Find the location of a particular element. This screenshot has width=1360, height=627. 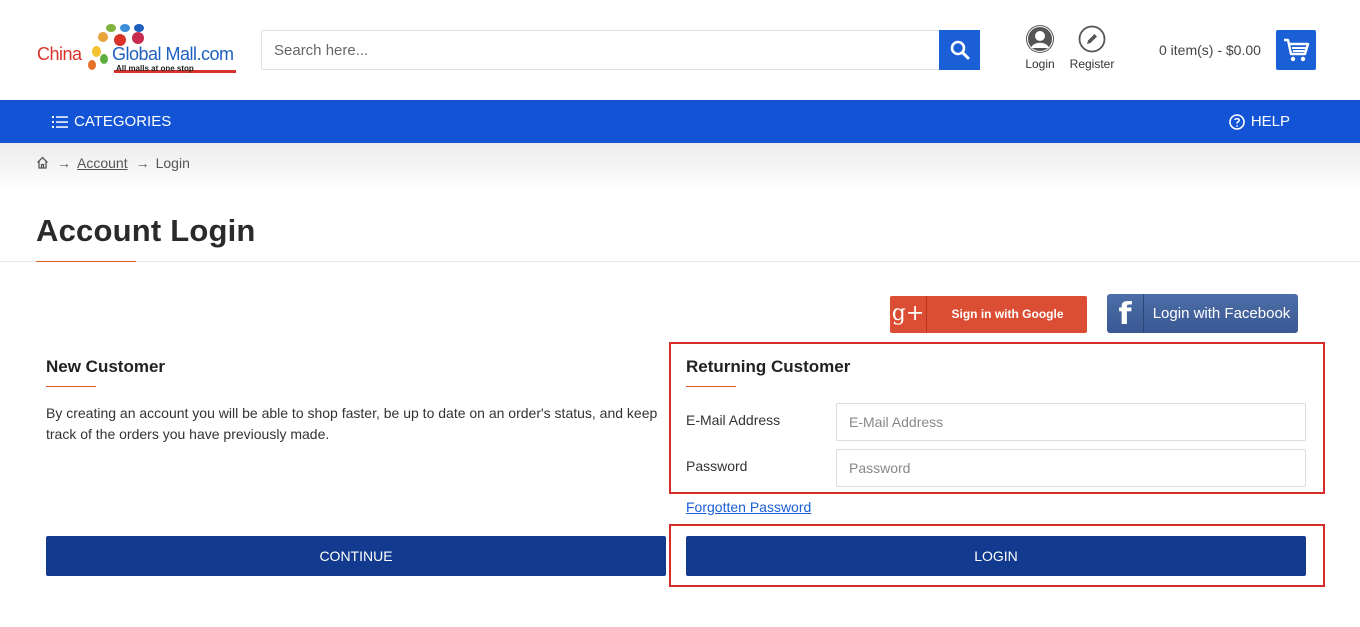

search-button is located at coordinates (959, 50).